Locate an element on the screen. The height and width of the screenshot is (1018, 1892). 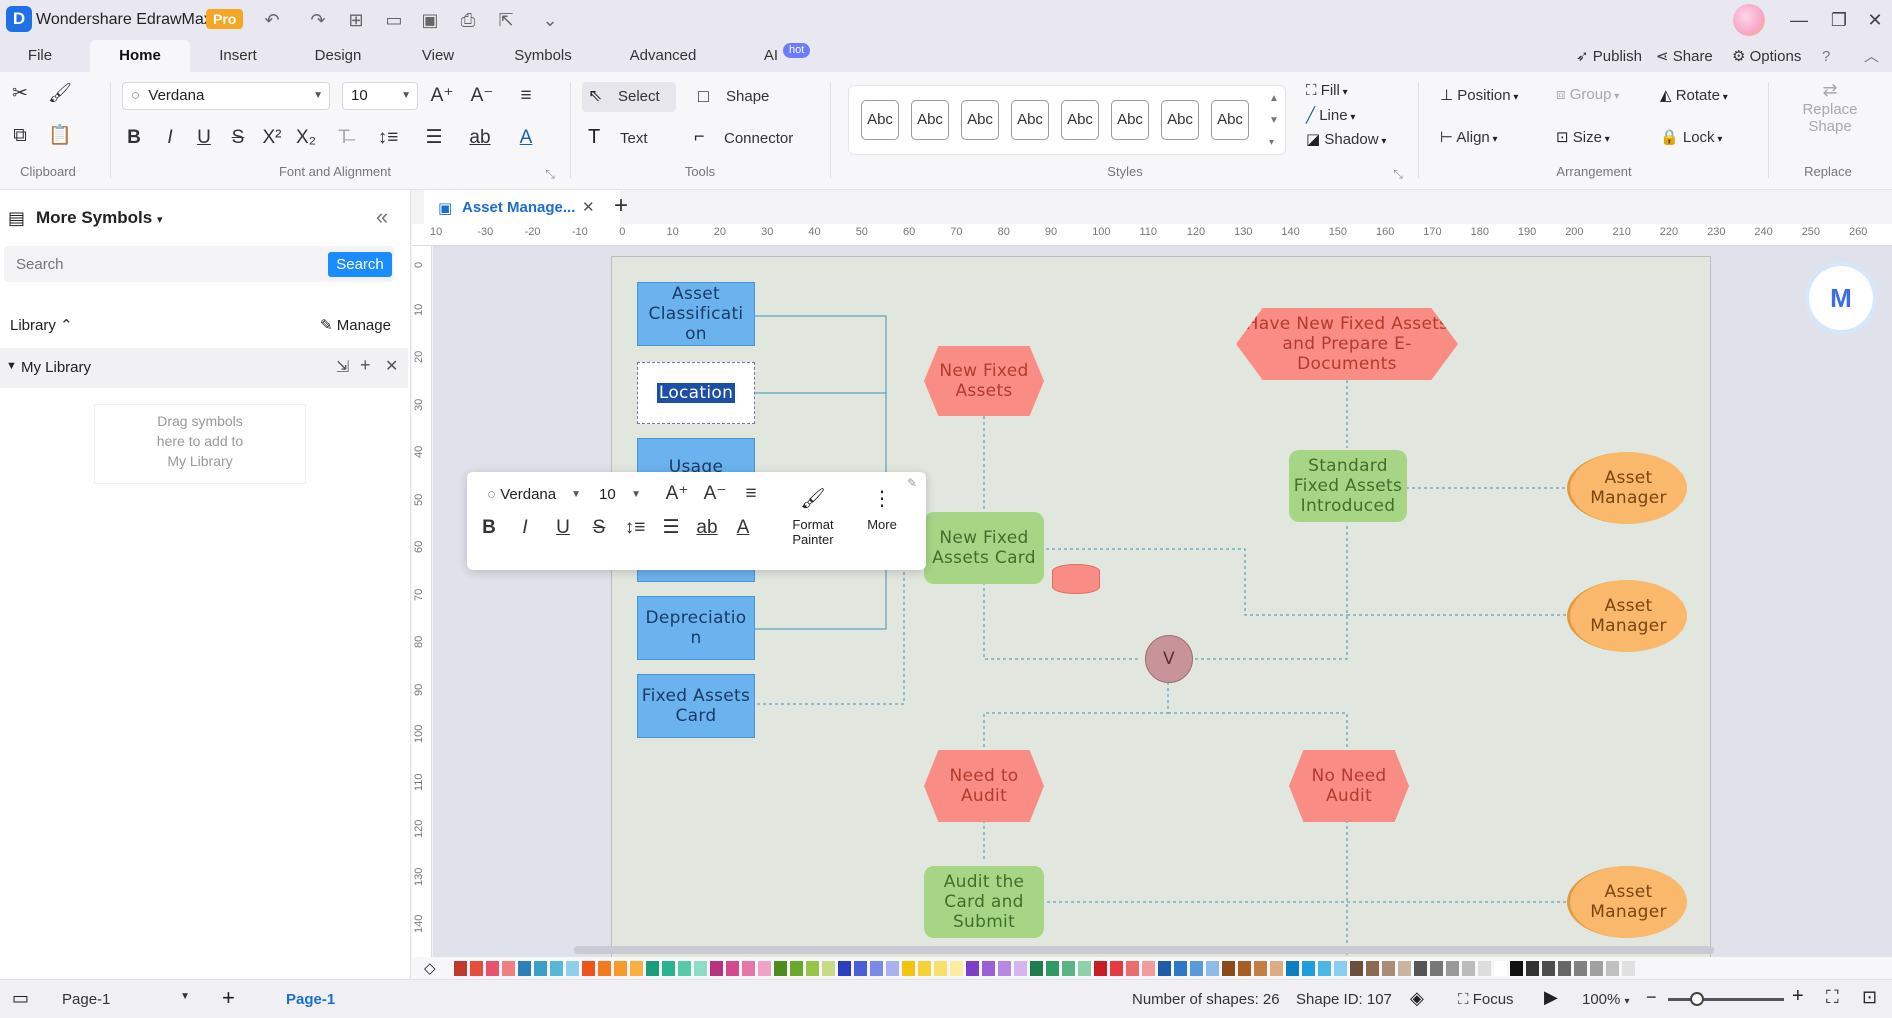
pin-icon: ✎ is located at coordinates (912, 483).